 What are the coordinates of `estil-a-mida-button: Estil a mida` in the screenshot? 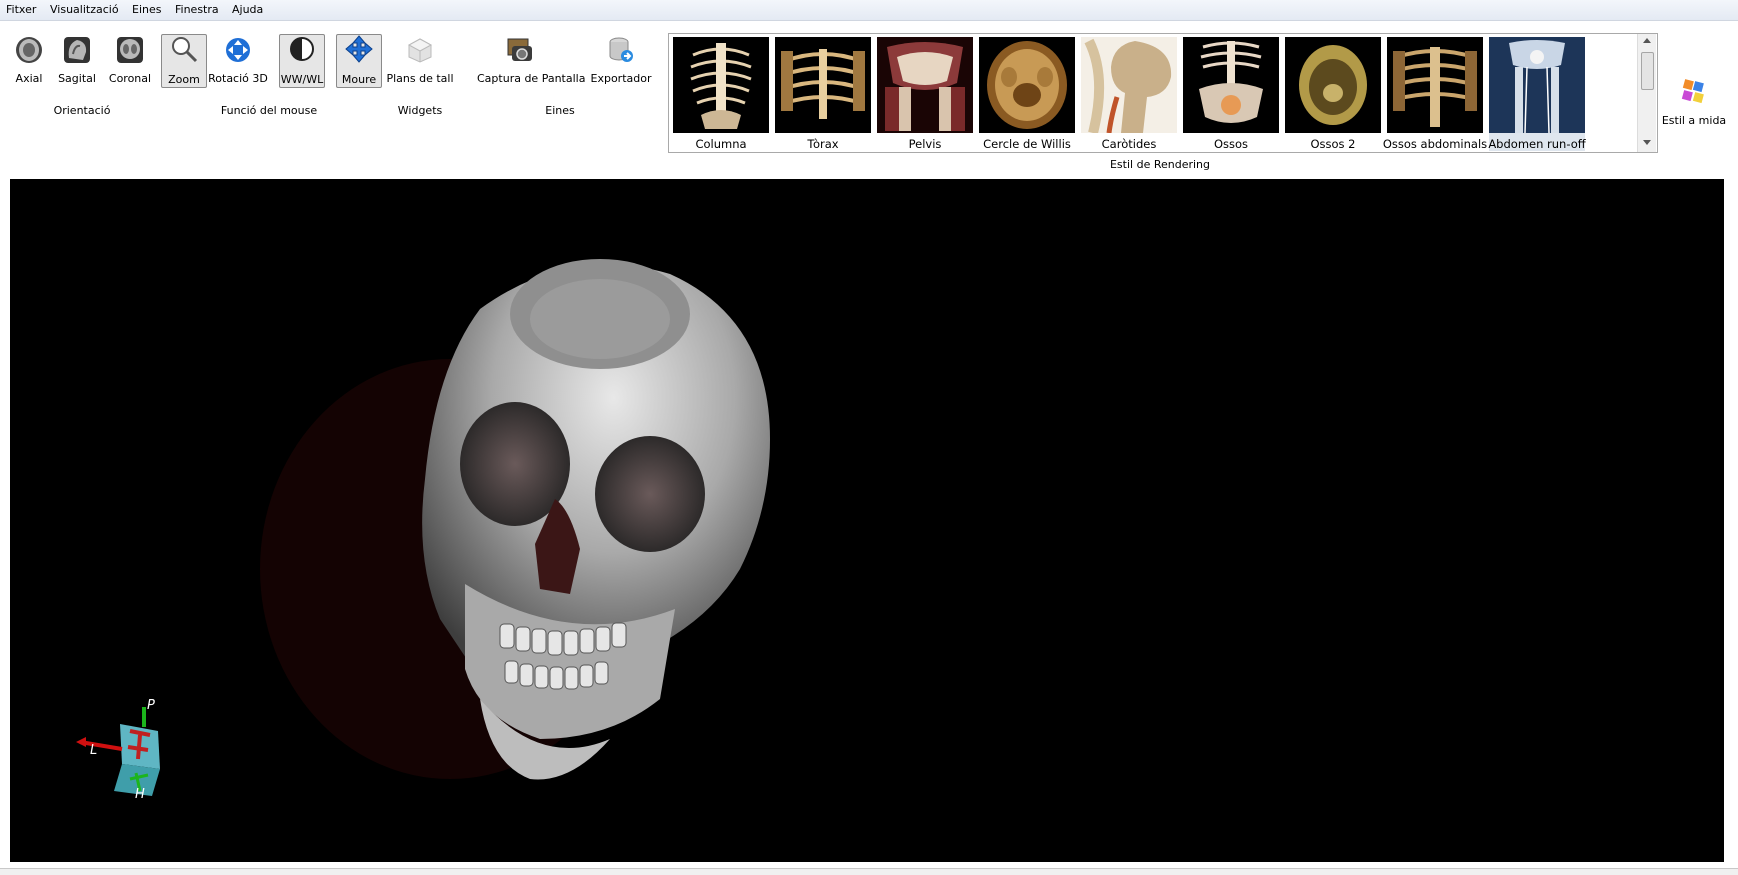 It's located at (1694, 104).